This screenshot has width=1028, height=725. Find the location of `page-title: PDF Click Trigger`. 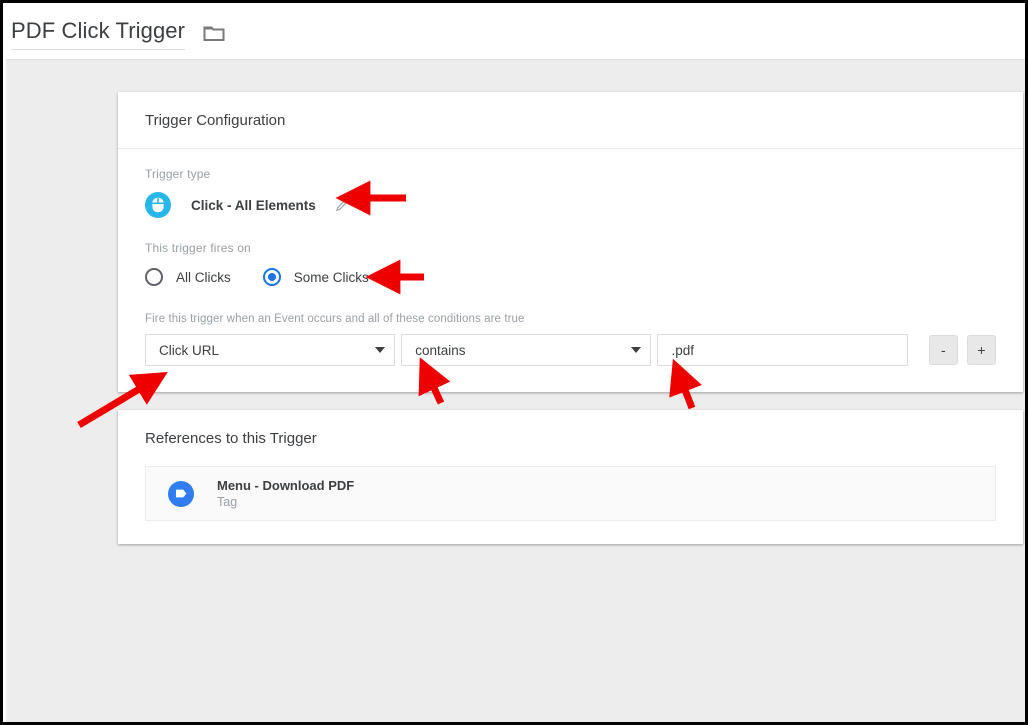

page-title: PDF Click Trigger is located at coordinates (98, 33).